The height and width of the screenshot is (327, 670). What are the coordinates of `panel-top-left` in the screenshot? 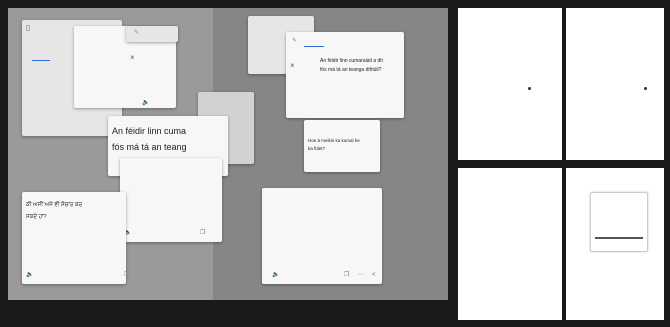 It's located at (510, 84).